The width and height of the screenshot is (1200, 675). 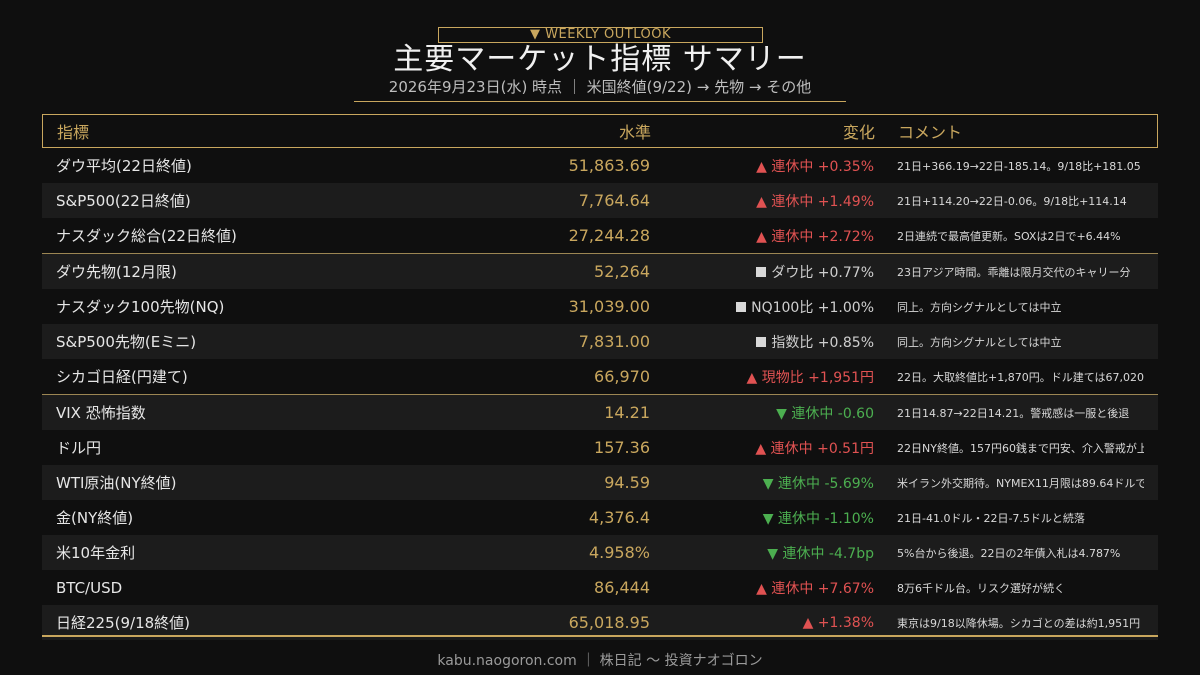 I want to click on indicator-name: ナスダック100先物(NQ), so click(x=140, y=307).